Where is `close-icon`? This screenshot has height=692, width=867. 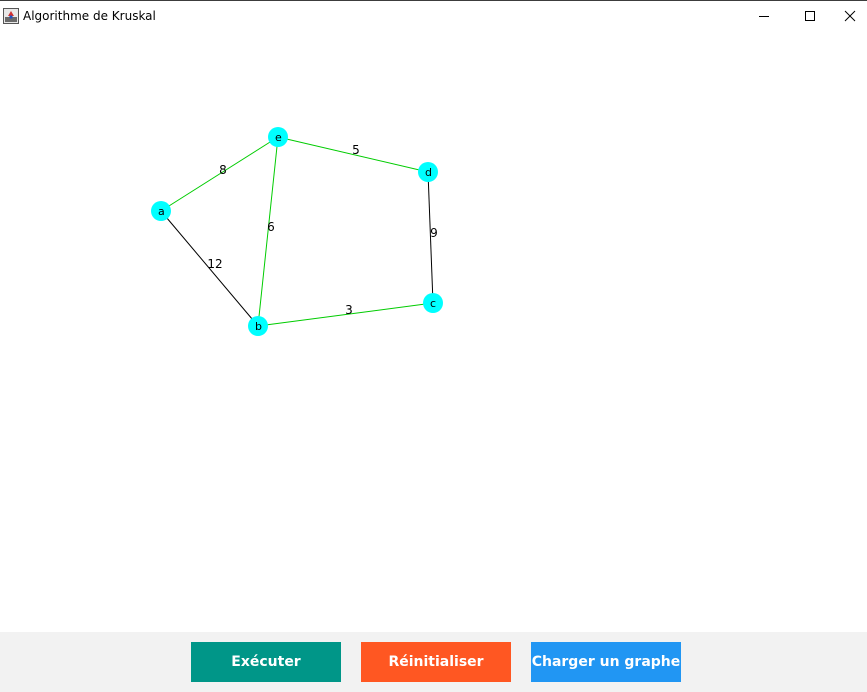
close-icon is located at coordinates (850, 15).